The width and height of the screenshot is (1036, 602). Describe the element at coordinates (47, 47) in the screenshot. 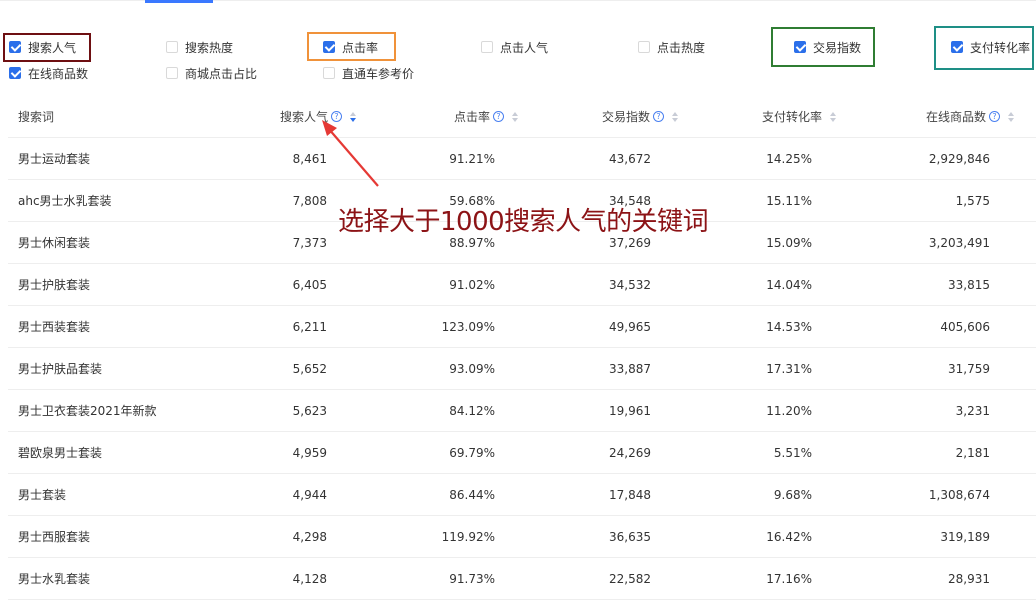

I see `highlight-box-search-popularity` at that location.